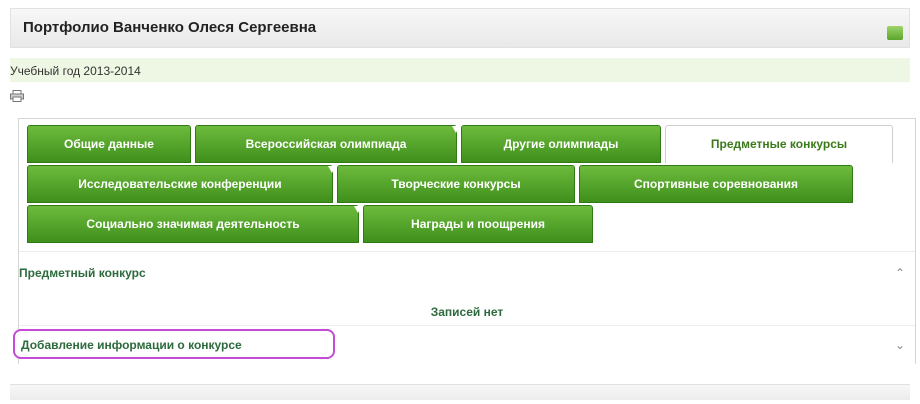  What do you see at coordinates (478, 224) in the screenshot?
I see `tab-awards: Награды и поощрения` at bounding box center [478, 224].